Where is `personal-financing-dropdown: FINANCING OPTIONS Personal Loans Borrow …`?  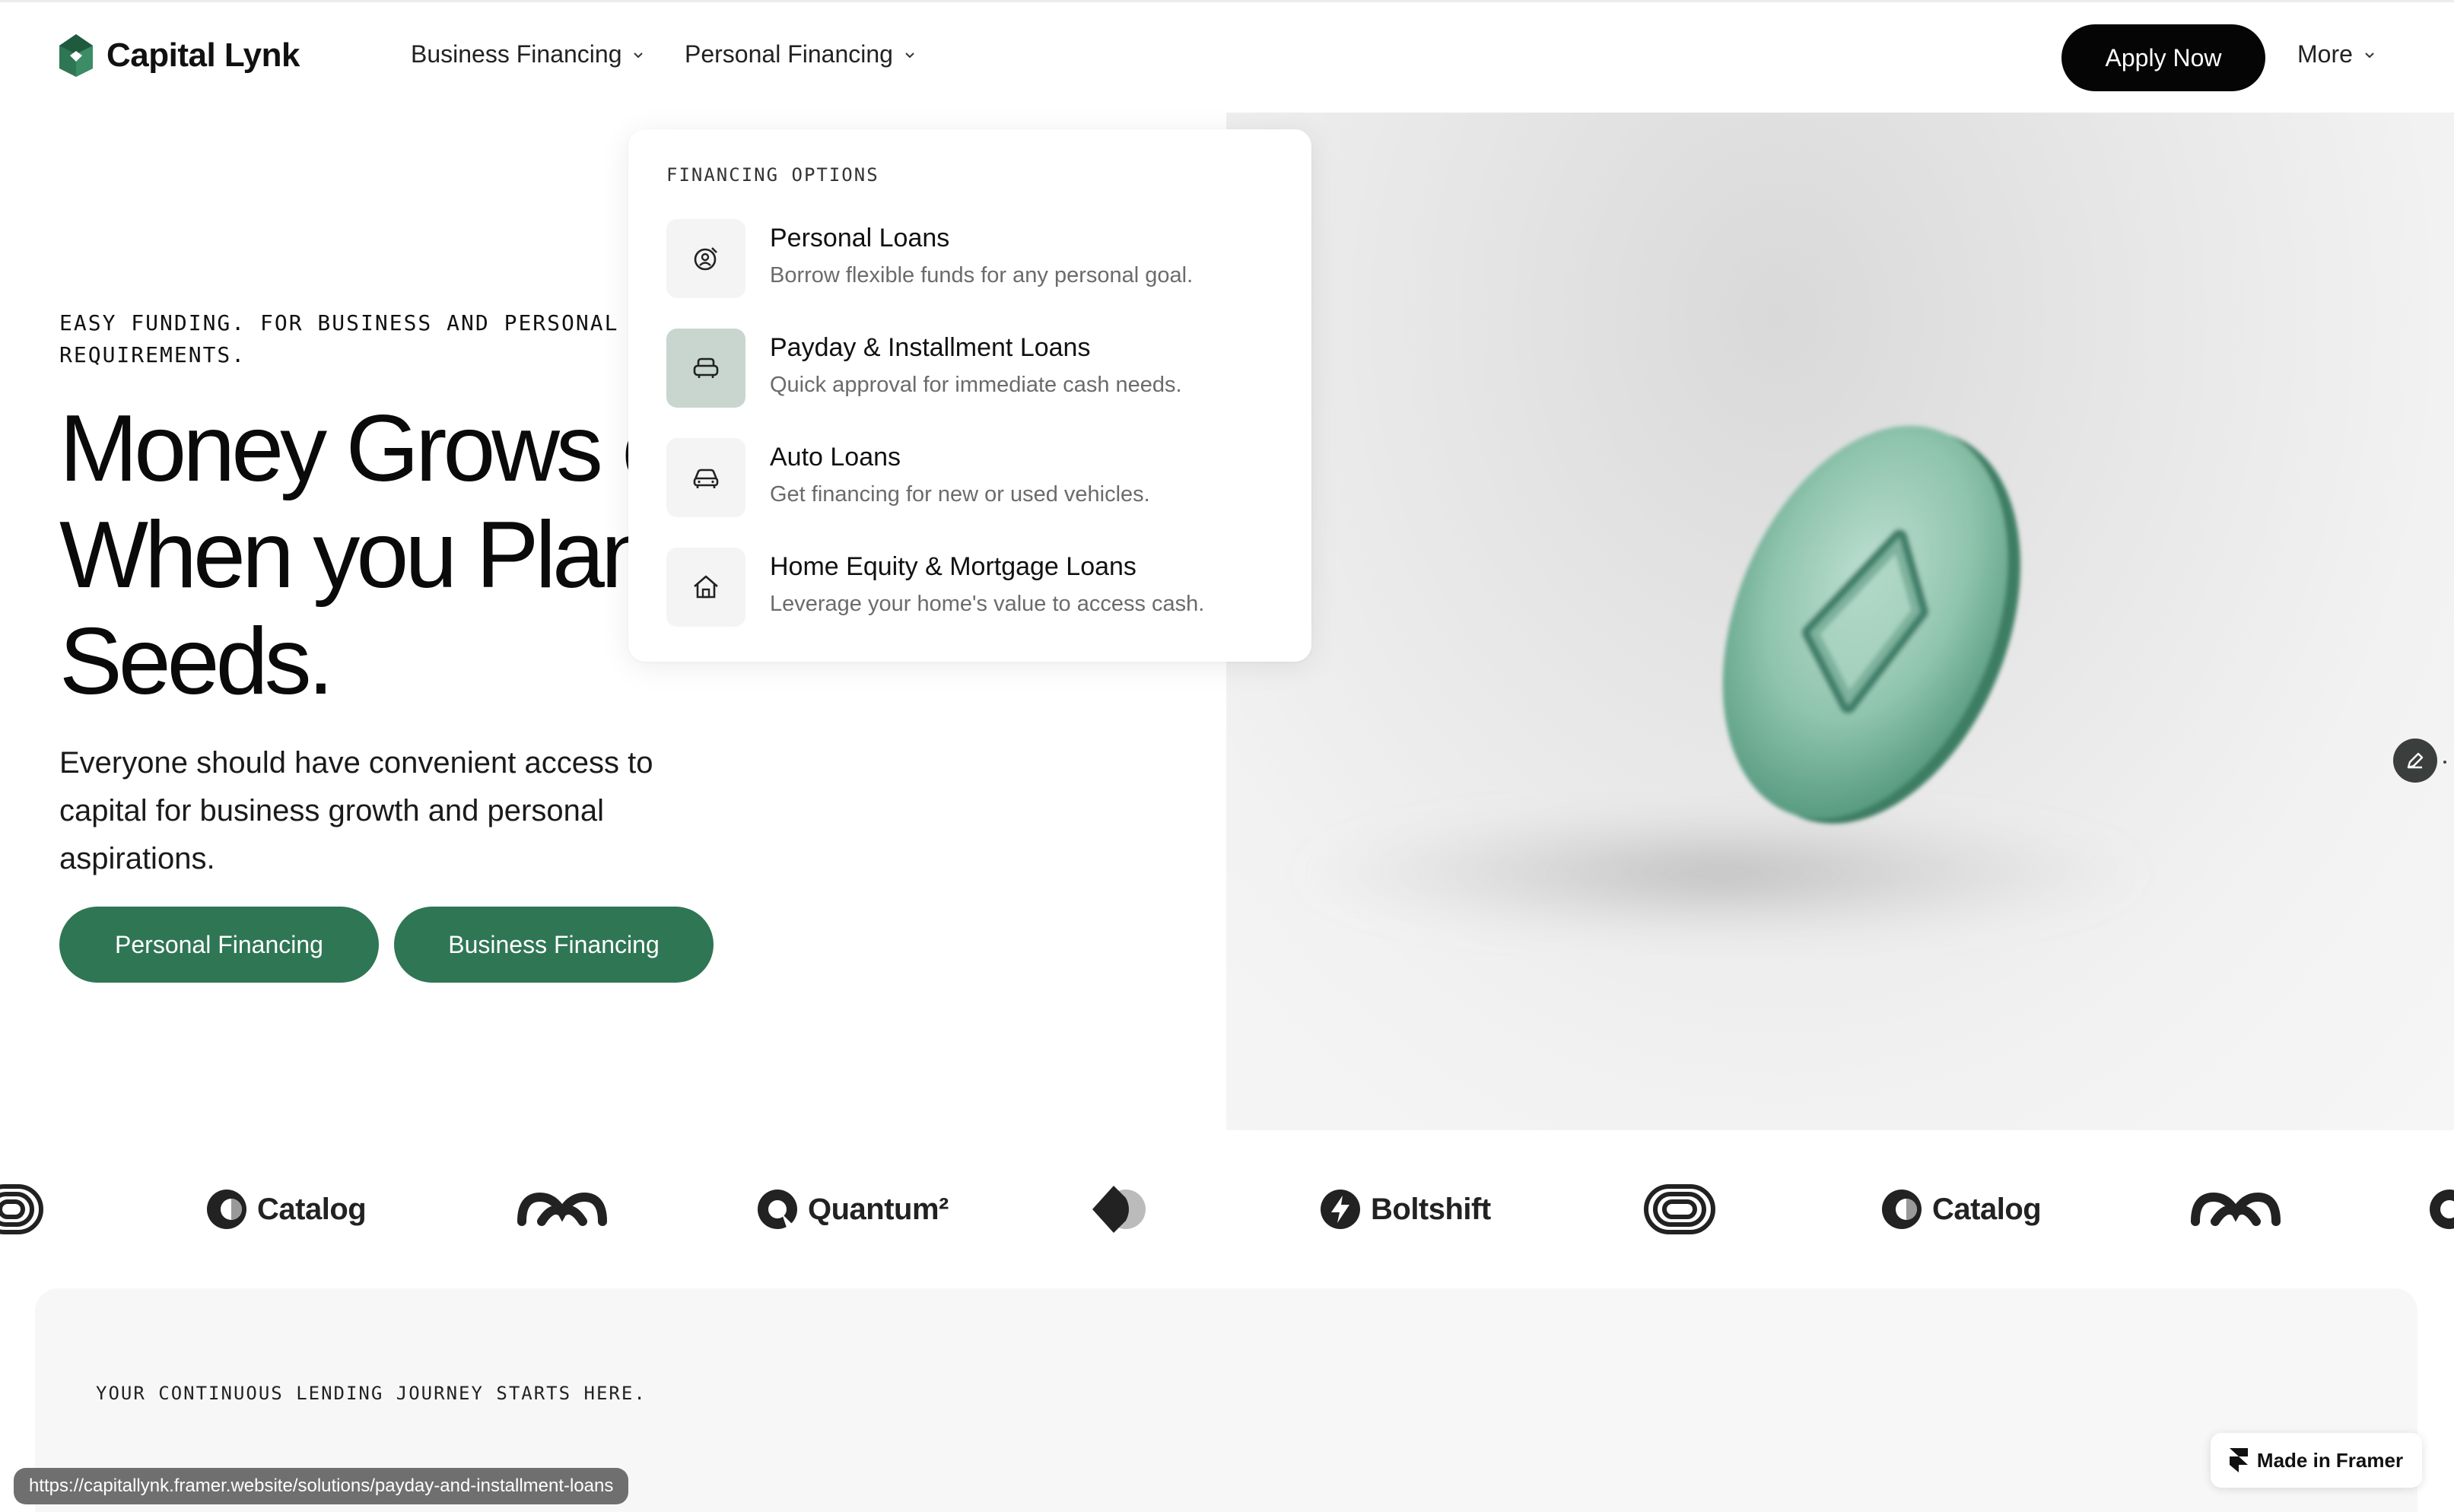
personal-financing-dropdown: FINANCING OPTIONS Personal Loans Borrow … is located at coordinates (969, 395).